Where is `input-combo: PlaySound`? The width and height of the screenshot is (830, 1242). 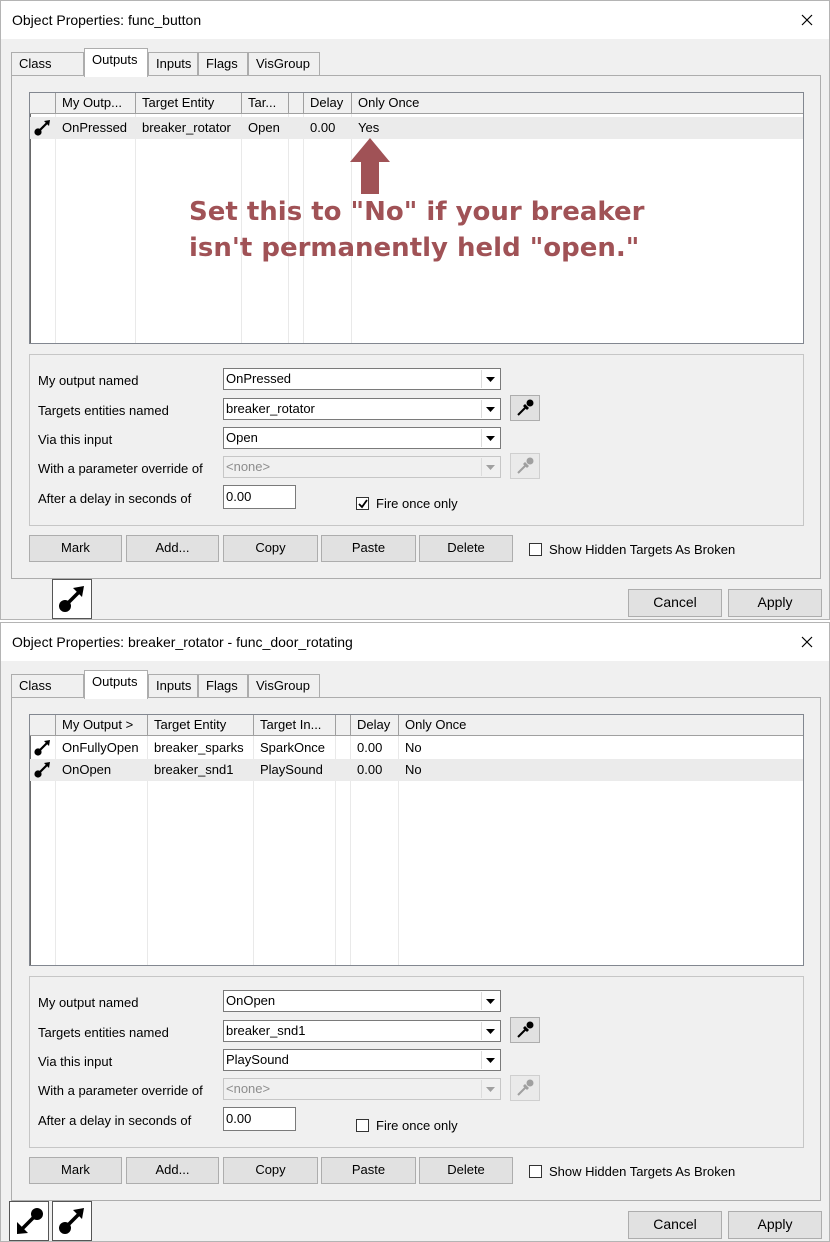 input-combo: PlaySound is located at coordinates (362, 1060).